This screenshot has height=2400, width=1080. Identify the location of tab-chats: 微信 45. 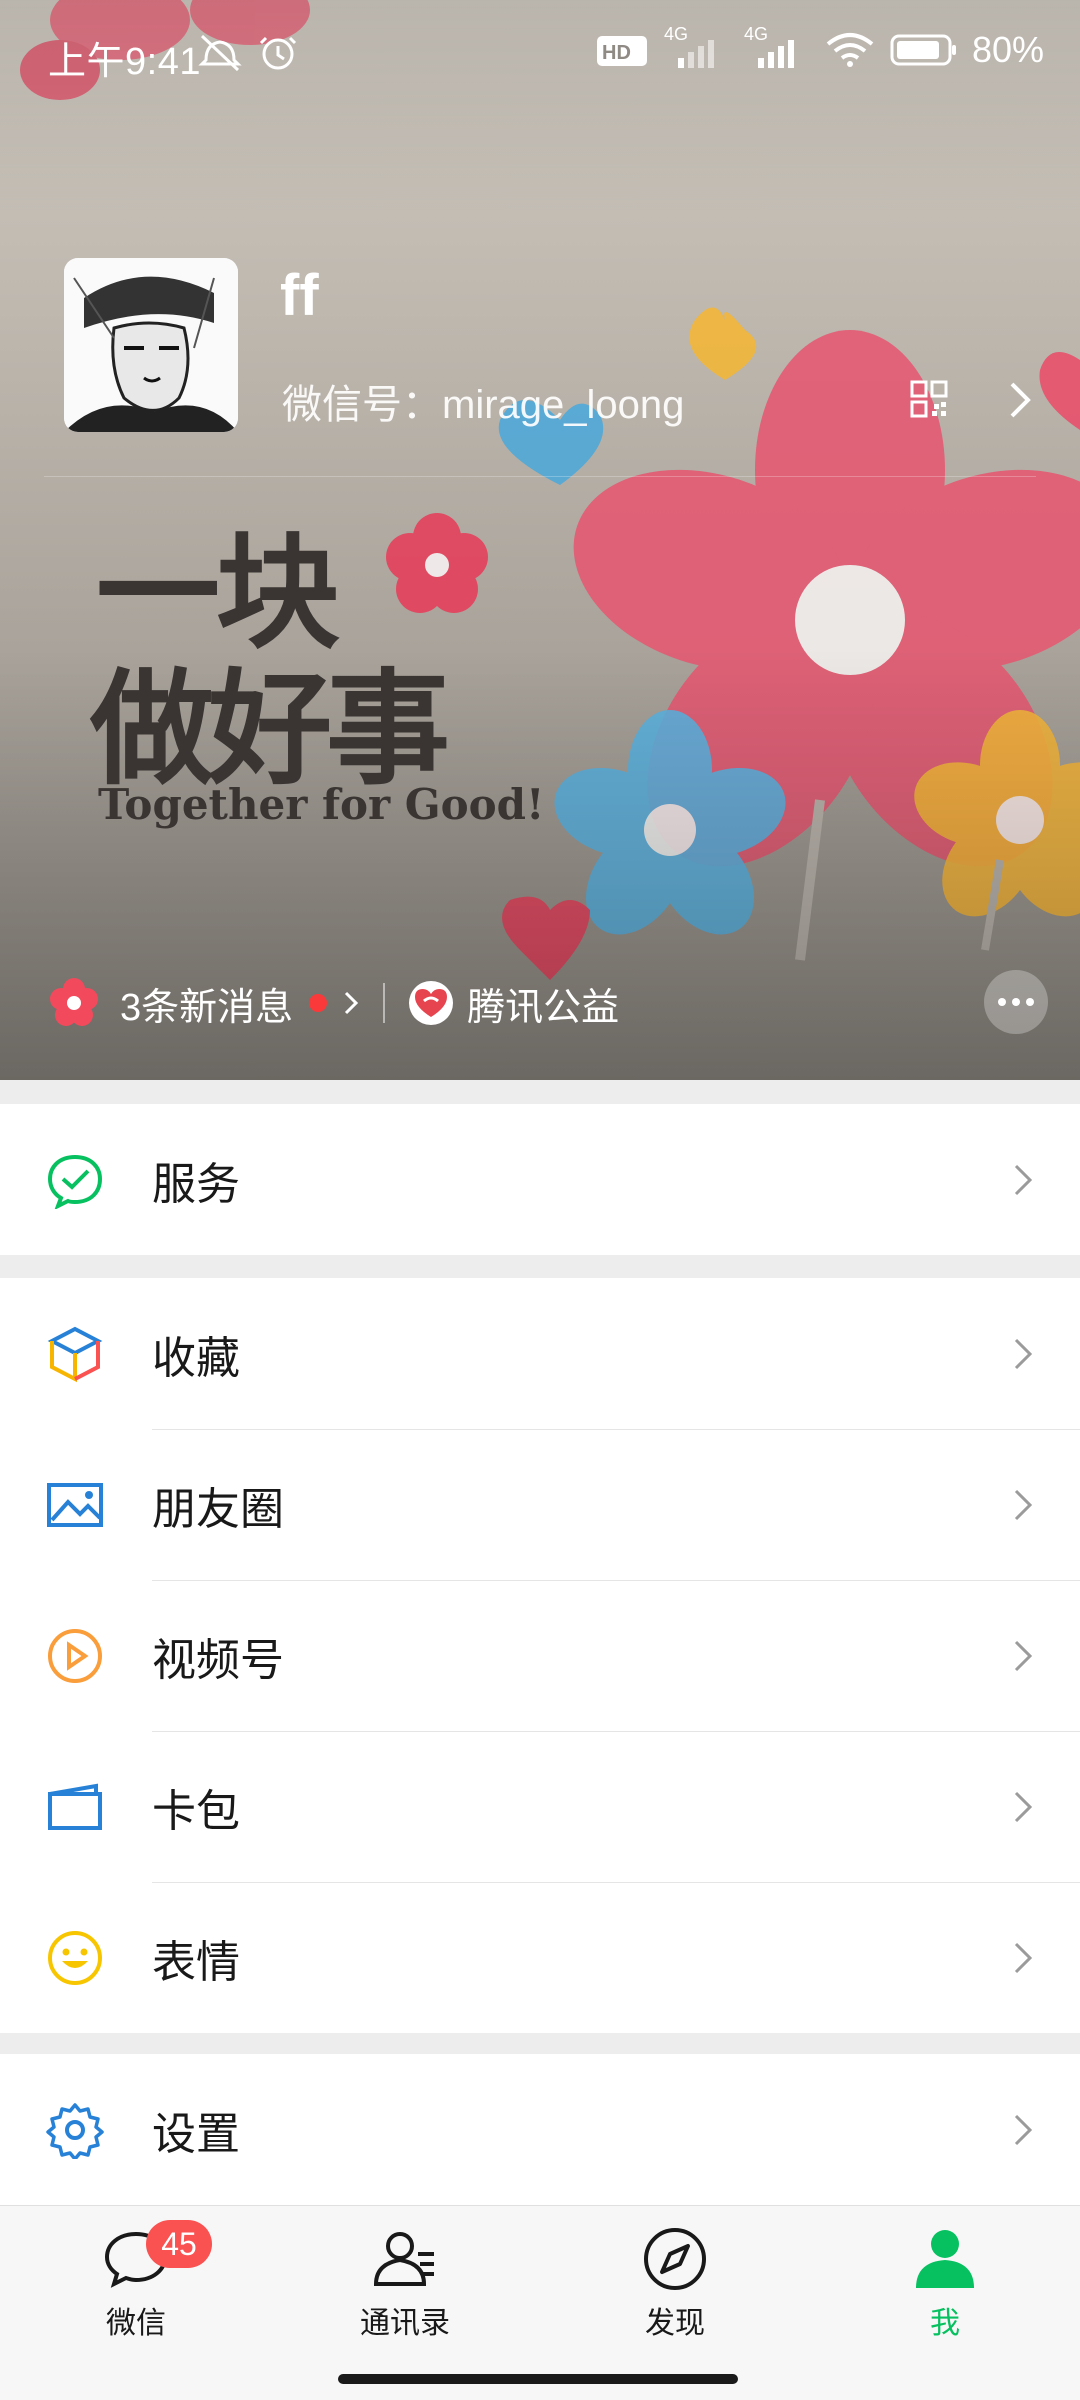
(136, 2282).